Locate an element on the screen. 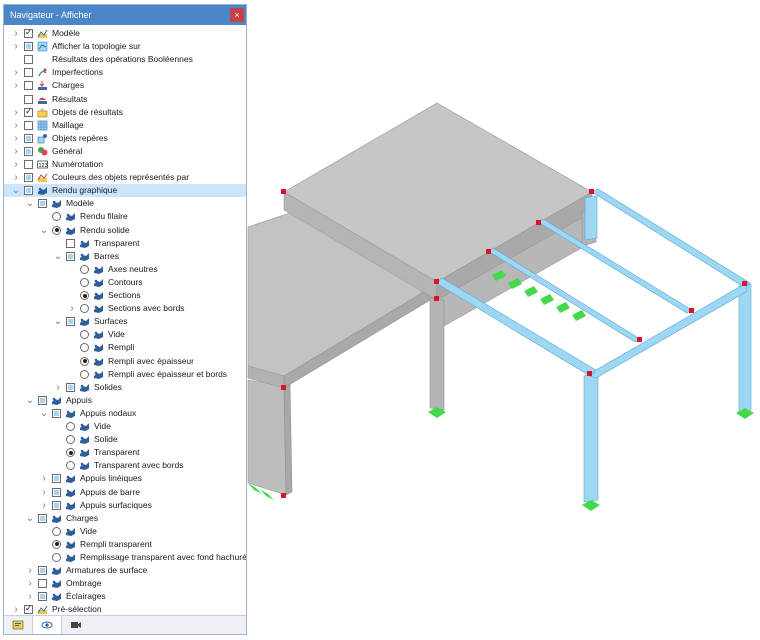  close-button: × is located at coordinates (237, 15).